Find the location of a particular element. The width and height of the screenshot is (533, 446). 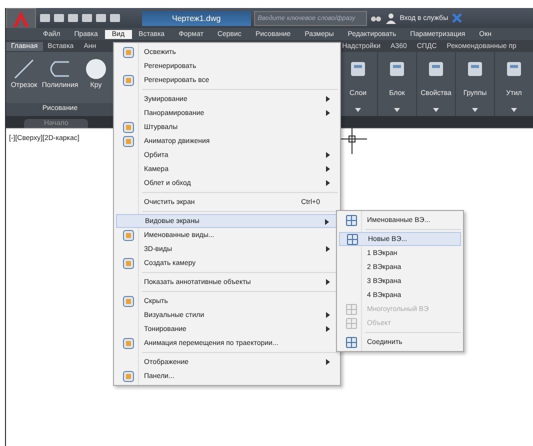

window-title: Чертеж1.dwg is located at coordinates (196, 18).